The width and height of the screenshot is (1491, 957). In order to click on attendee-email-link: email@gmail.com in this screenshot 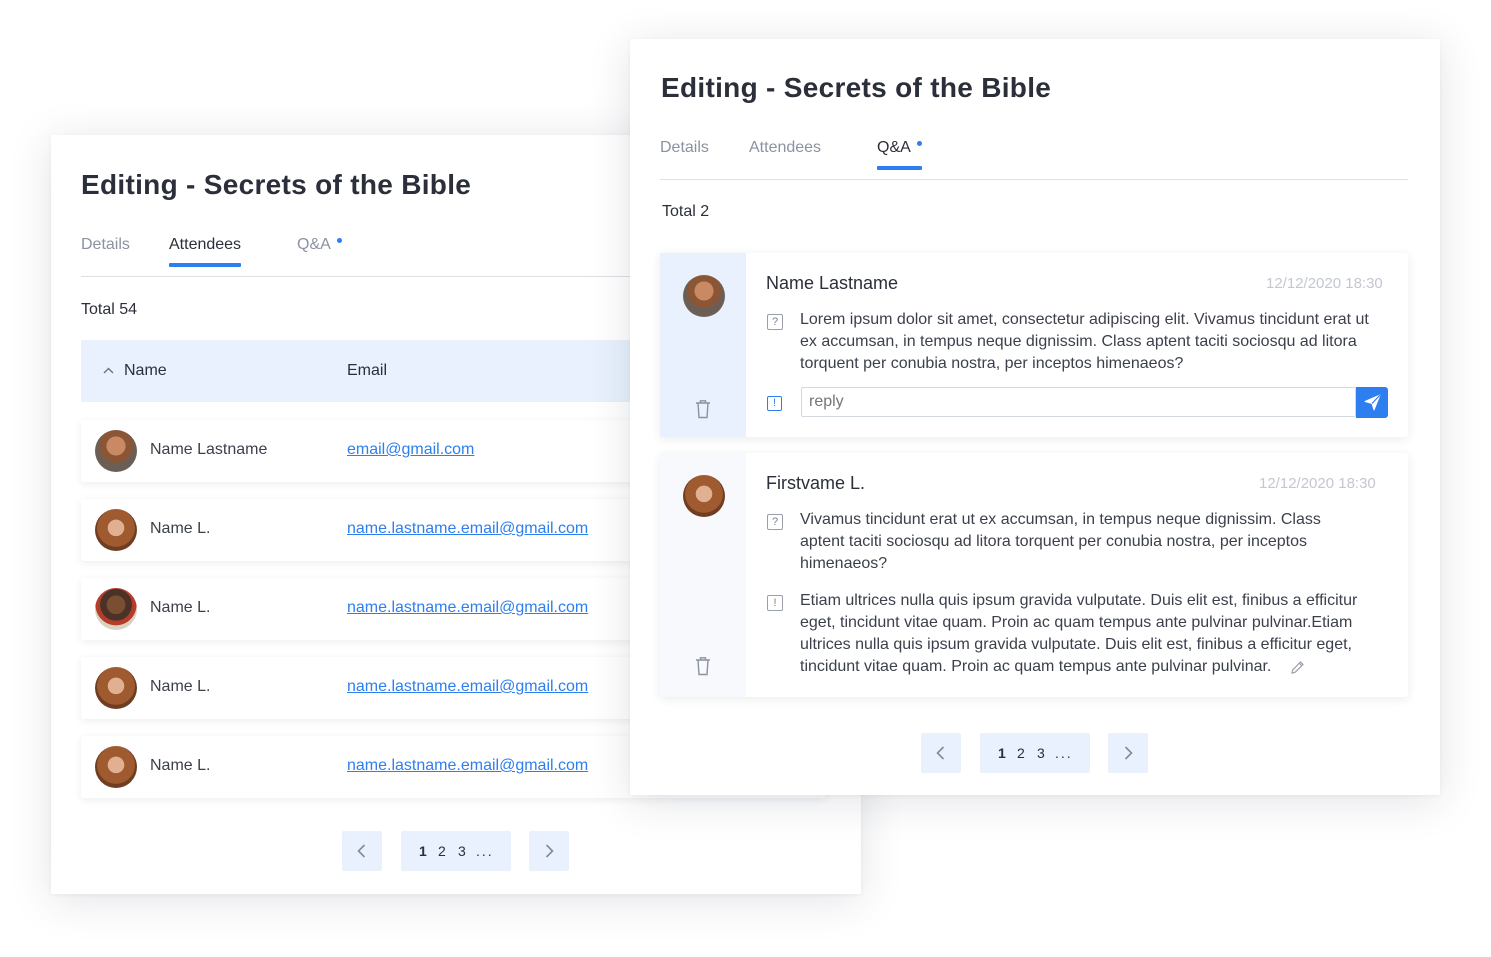, I will do `click(410, 450)`.